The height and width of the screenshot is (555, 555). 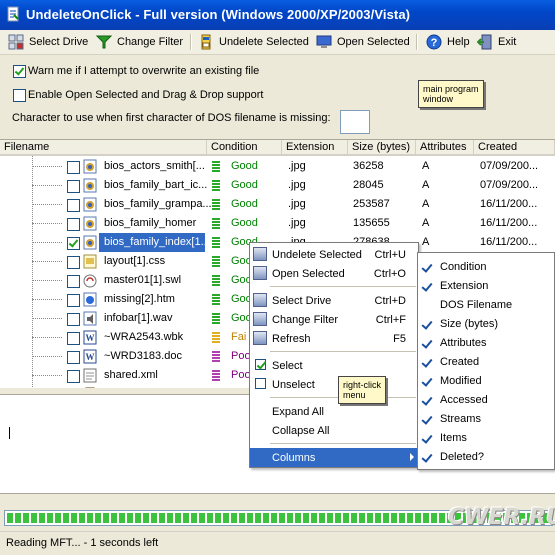 I want to click on text-cursor, so click(x=9, y=433).